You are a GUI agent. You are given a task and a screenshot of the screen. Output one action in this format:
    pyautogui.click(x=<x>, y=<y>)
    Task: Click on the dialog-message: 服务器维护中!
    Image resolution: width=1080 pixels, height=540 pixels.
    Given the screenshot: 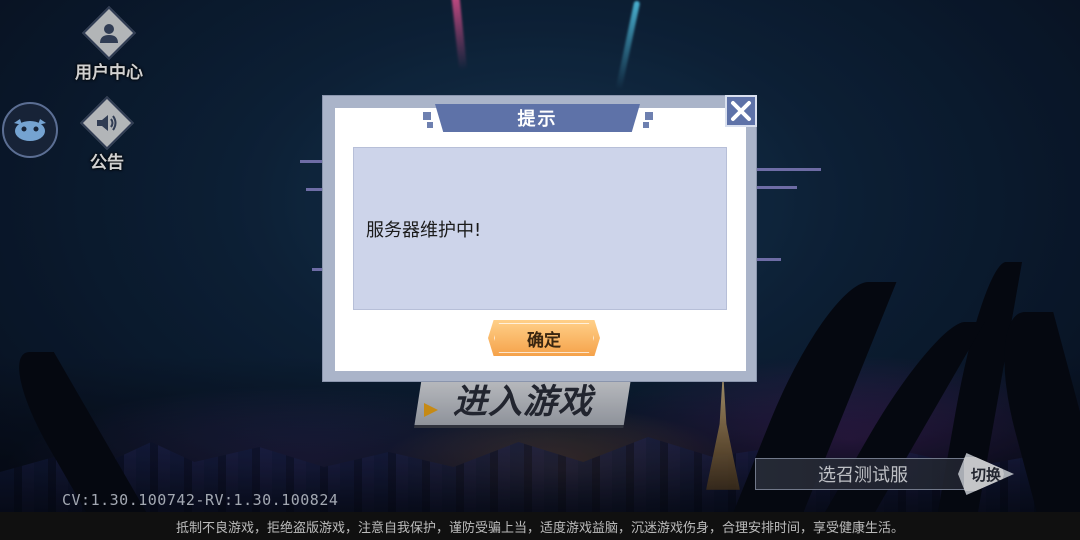 What is the action you would take?
    pyautogui.click(x=424, y=230)
    